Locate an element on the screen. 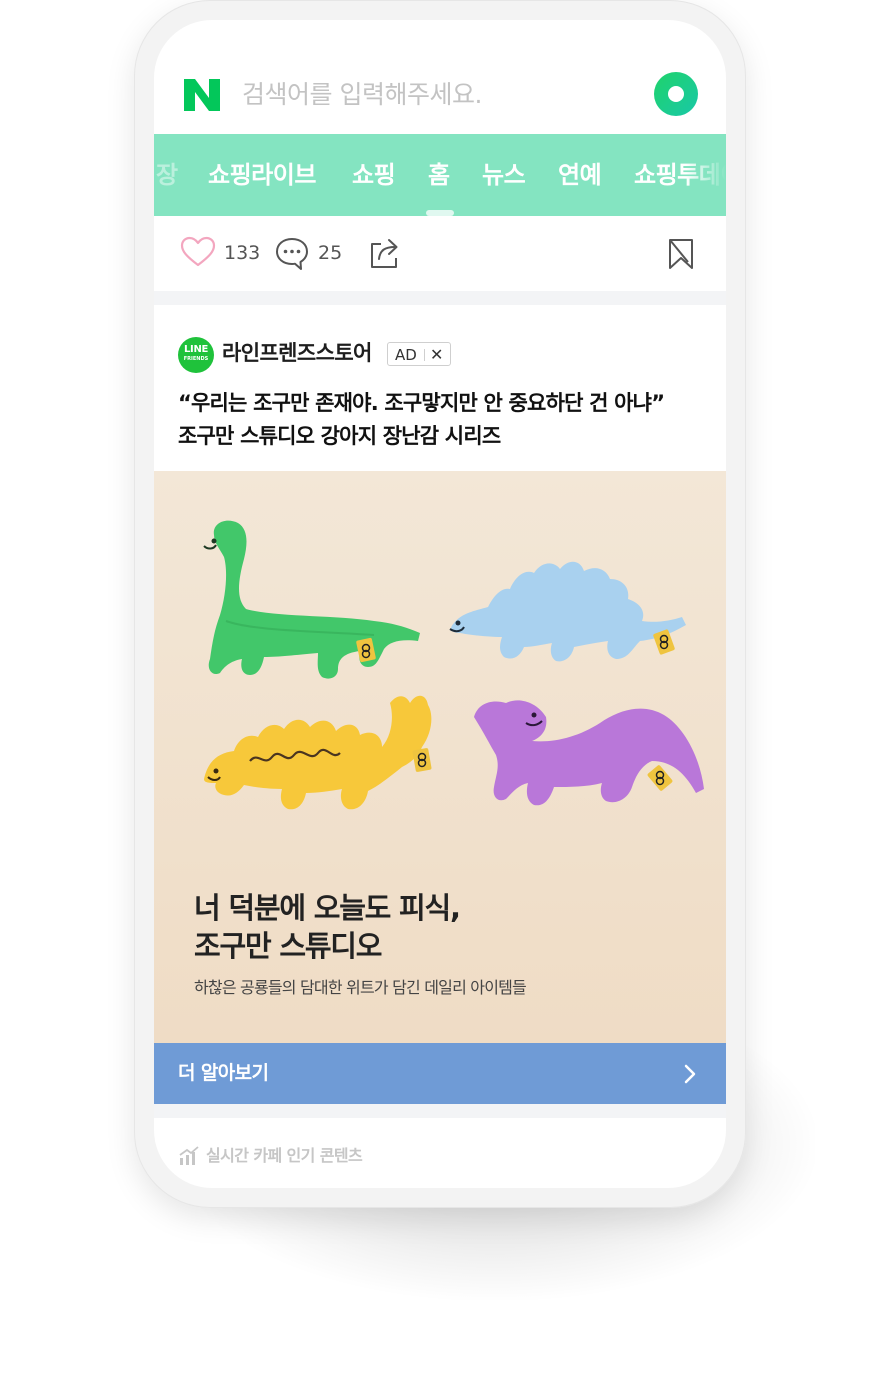  active-tab-indicator is located at coordinates (440, 213).